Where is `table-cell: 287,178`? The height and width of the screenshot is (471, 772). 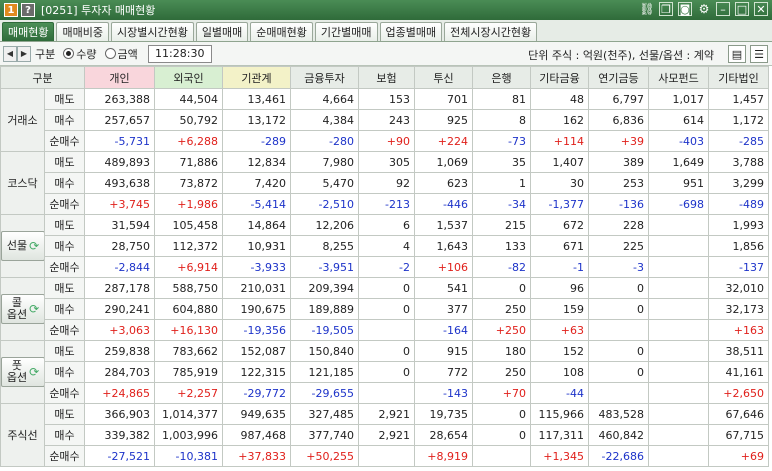
table-cell: 287,178 is located at coordinates (119, 288).